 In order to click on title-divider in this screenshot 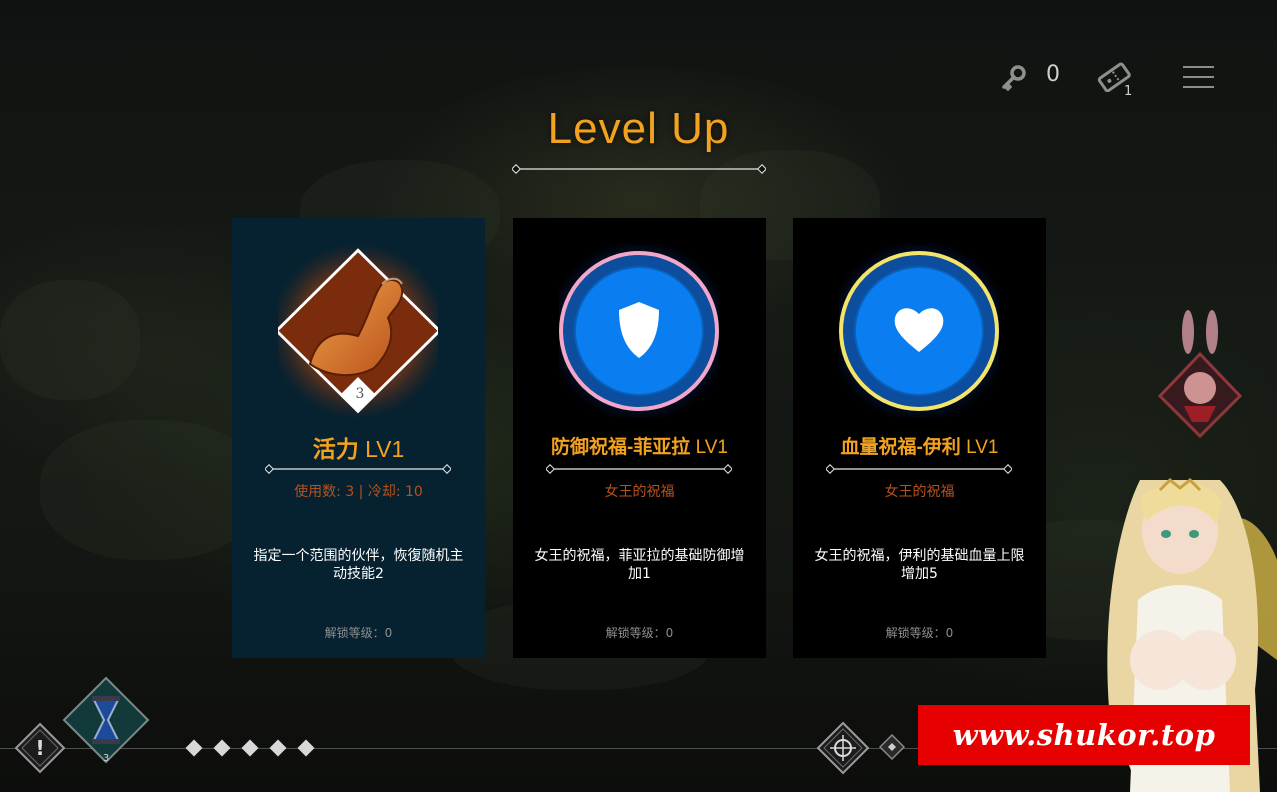, I will do `click(639, 169)`.